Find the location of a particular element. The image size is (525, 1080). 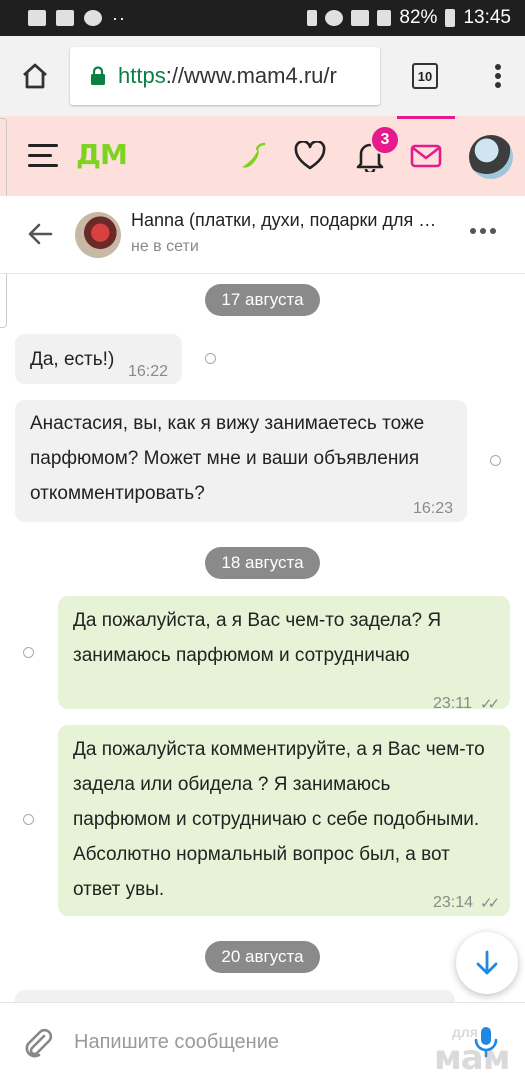

browser-menu-button is located at coordinates (497, 76).